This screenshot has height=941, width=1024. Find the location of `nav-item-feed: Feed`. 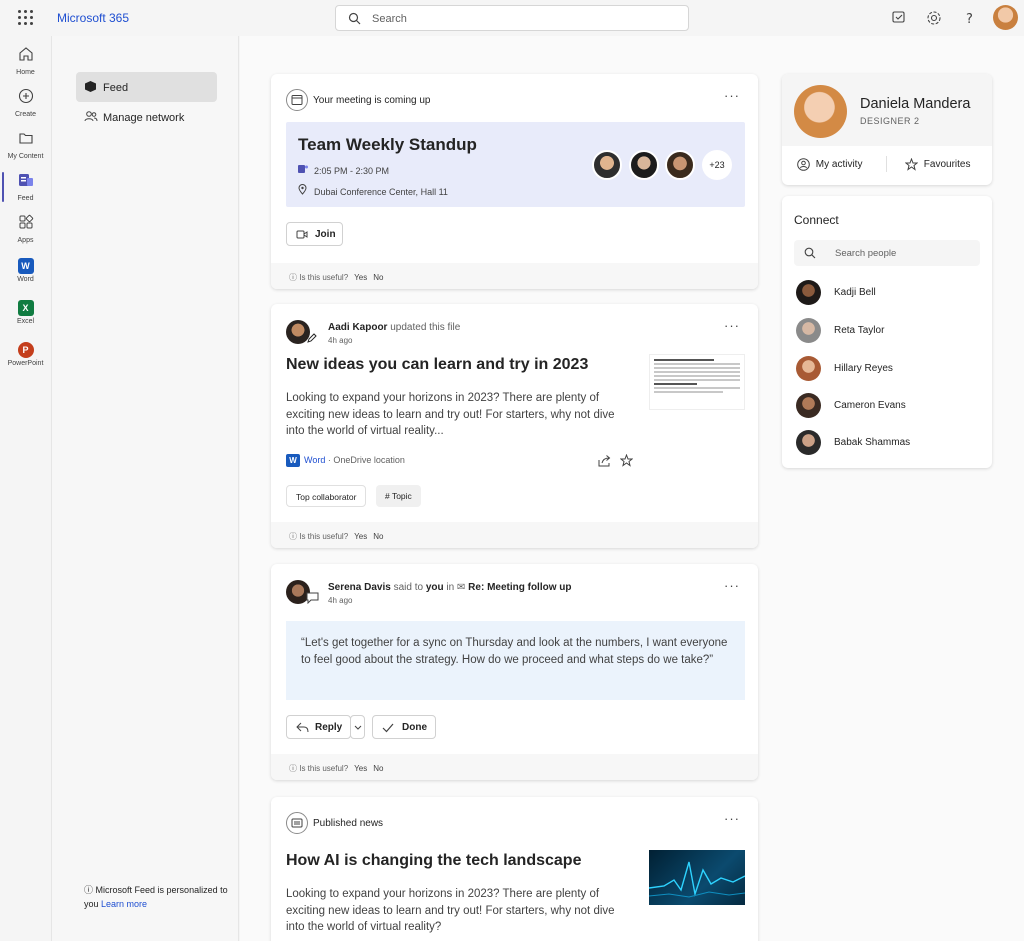

nav-item-feed: Feed is located at coordinates (146, 87).